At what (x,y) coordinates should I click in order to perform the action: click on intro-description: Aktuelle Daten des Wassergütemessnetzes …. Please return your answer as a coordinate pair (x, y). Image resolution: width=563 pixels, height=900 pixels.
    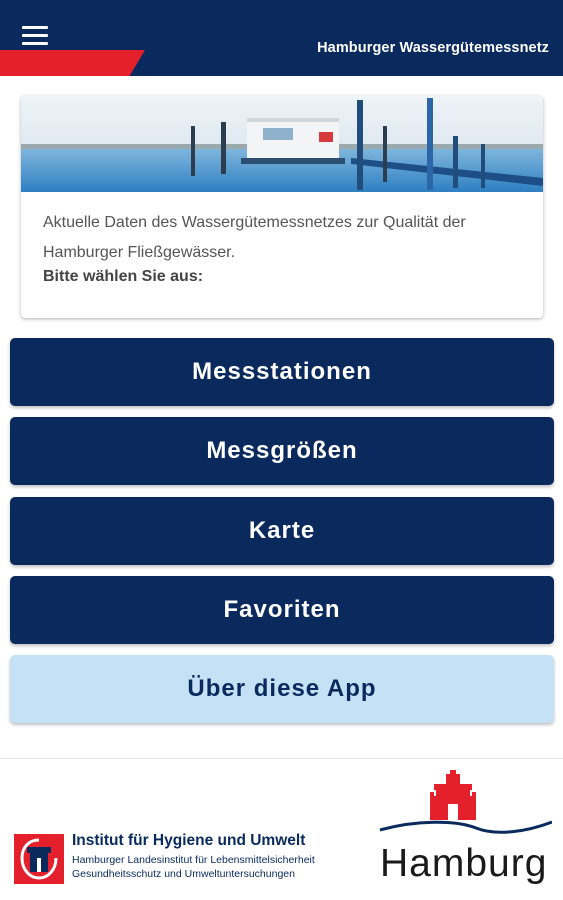
    Looking at the image, I should click on (254, 237).